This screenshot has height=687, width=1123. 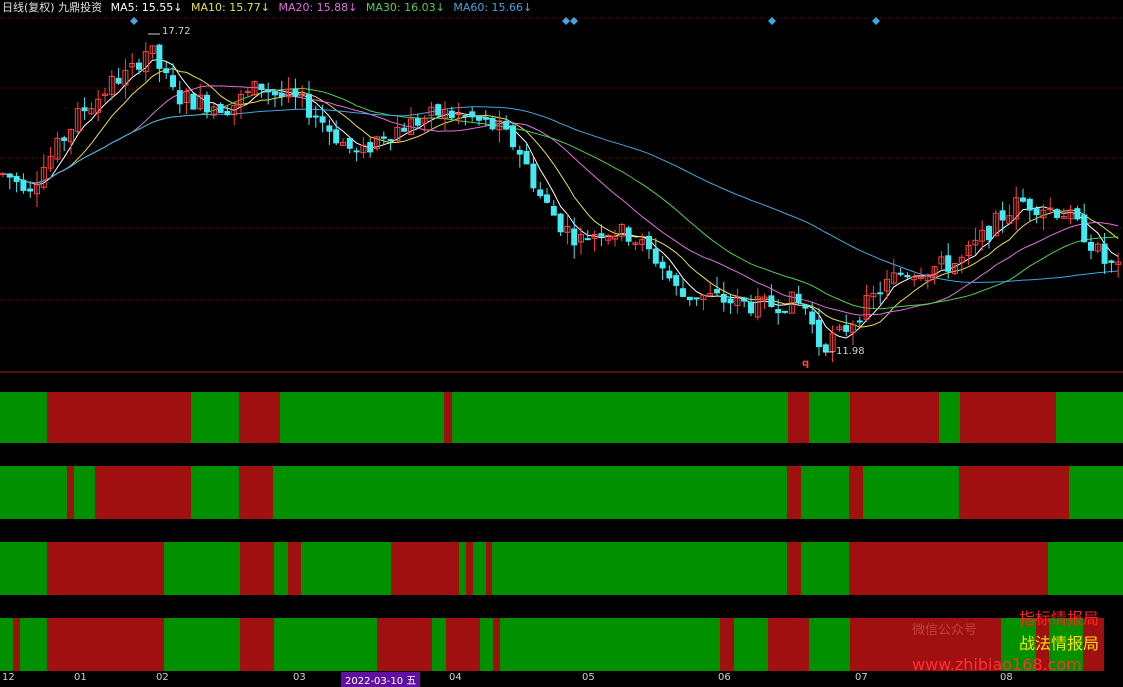 I want to click on time-label-05: 05, so click(x=588, y=677).